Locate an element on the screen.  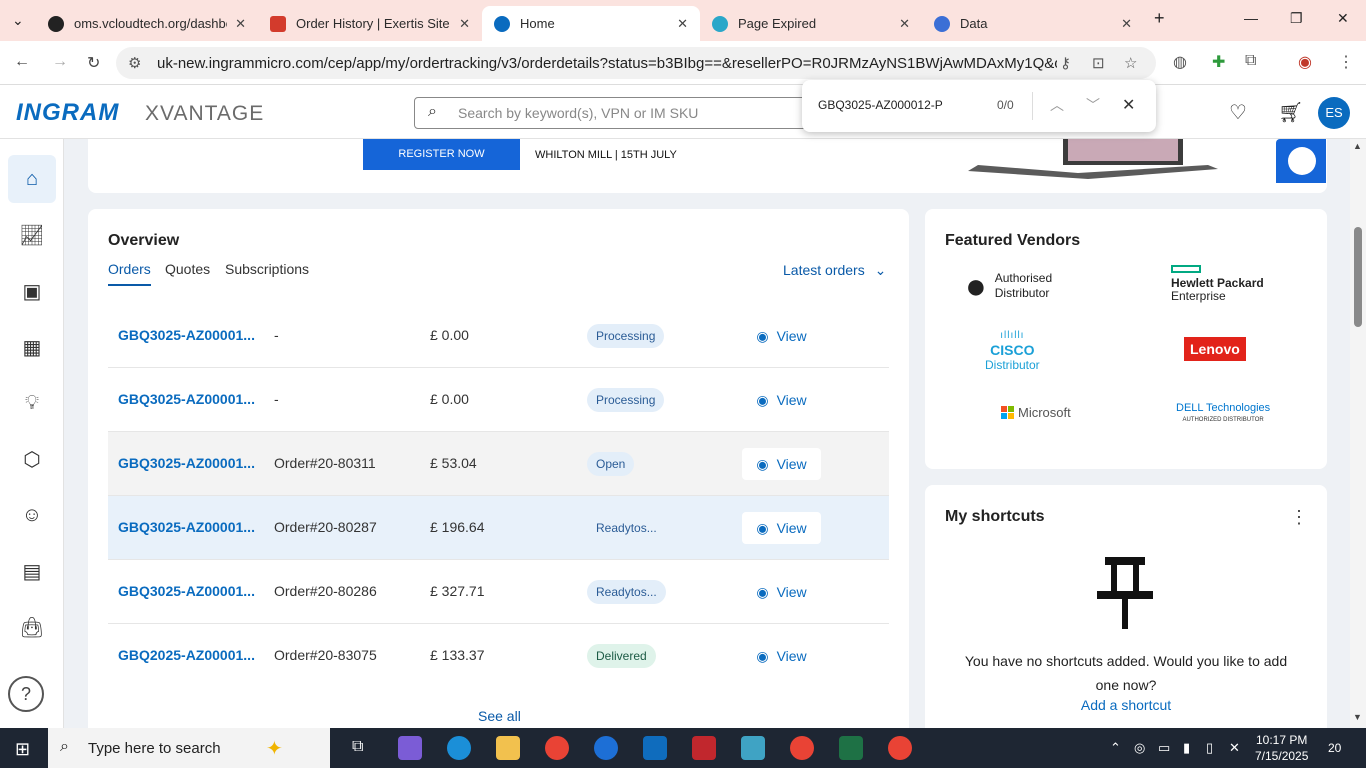
ingram-logo: INGRAM is located at coordinates (67, 113).